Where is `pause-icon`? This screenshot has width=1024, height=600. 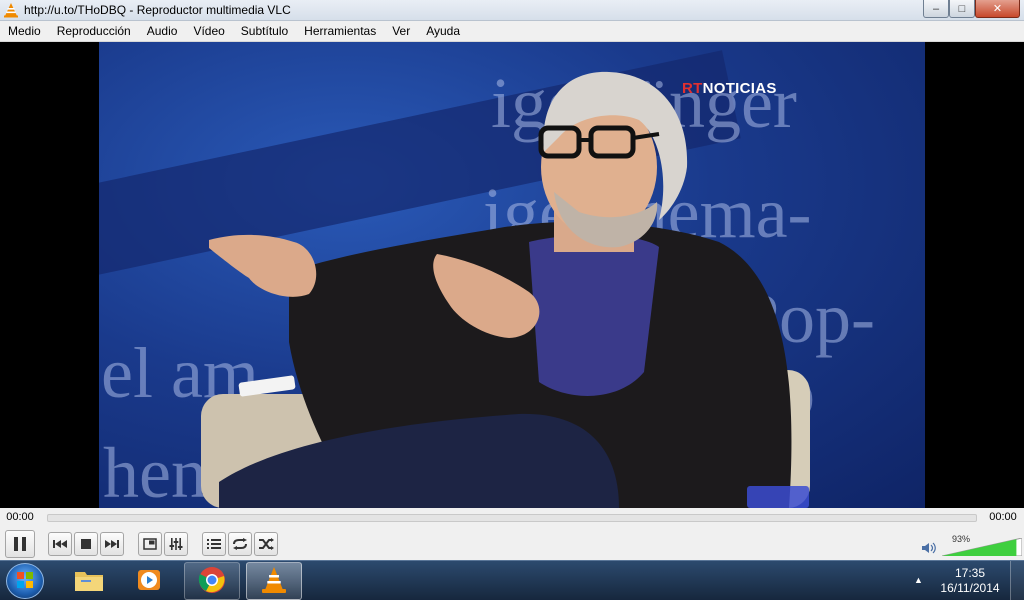 pause-icon is located at coordinates (20, 544).